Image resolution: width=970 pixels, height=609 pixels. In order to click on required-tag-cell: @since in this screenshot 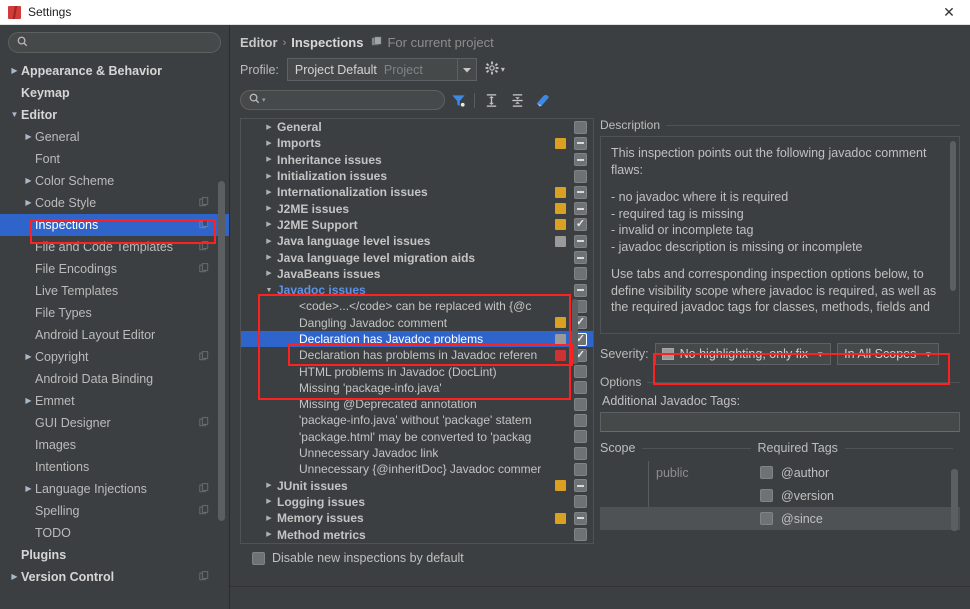, I will do `click(791, 519)`.